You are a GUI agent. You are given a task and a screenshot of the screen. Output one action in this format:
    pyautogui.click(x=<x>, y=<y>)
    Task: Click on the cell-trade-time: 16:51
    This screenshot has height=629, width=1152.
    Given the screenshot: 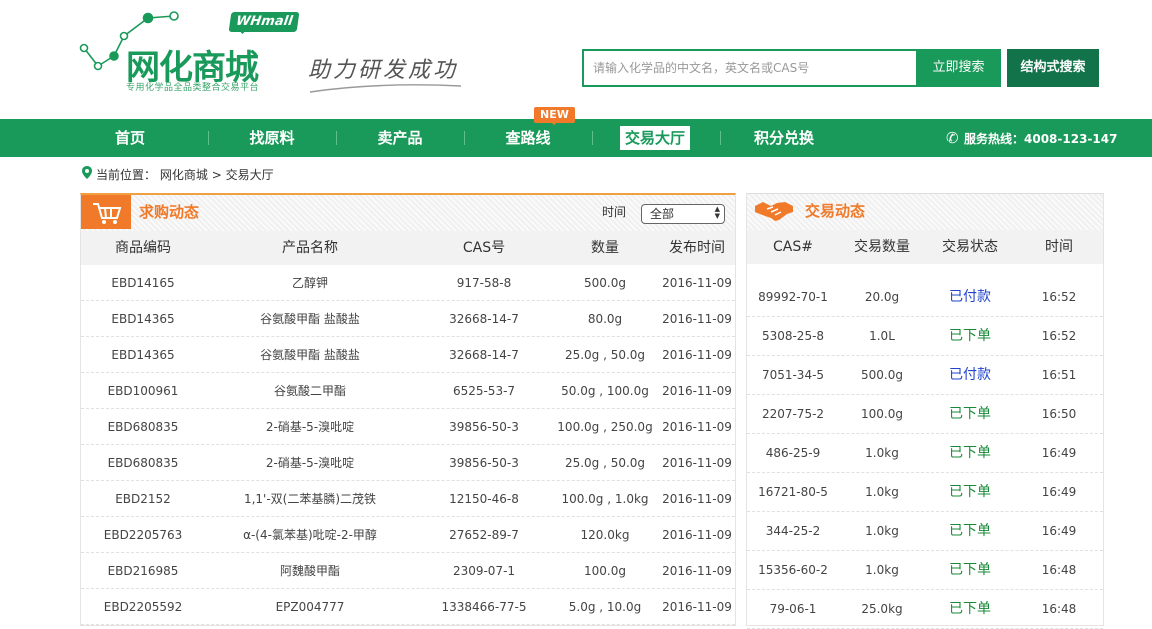 What is the action you would take?
    pyautogui.click(x=1059, y=375)
    